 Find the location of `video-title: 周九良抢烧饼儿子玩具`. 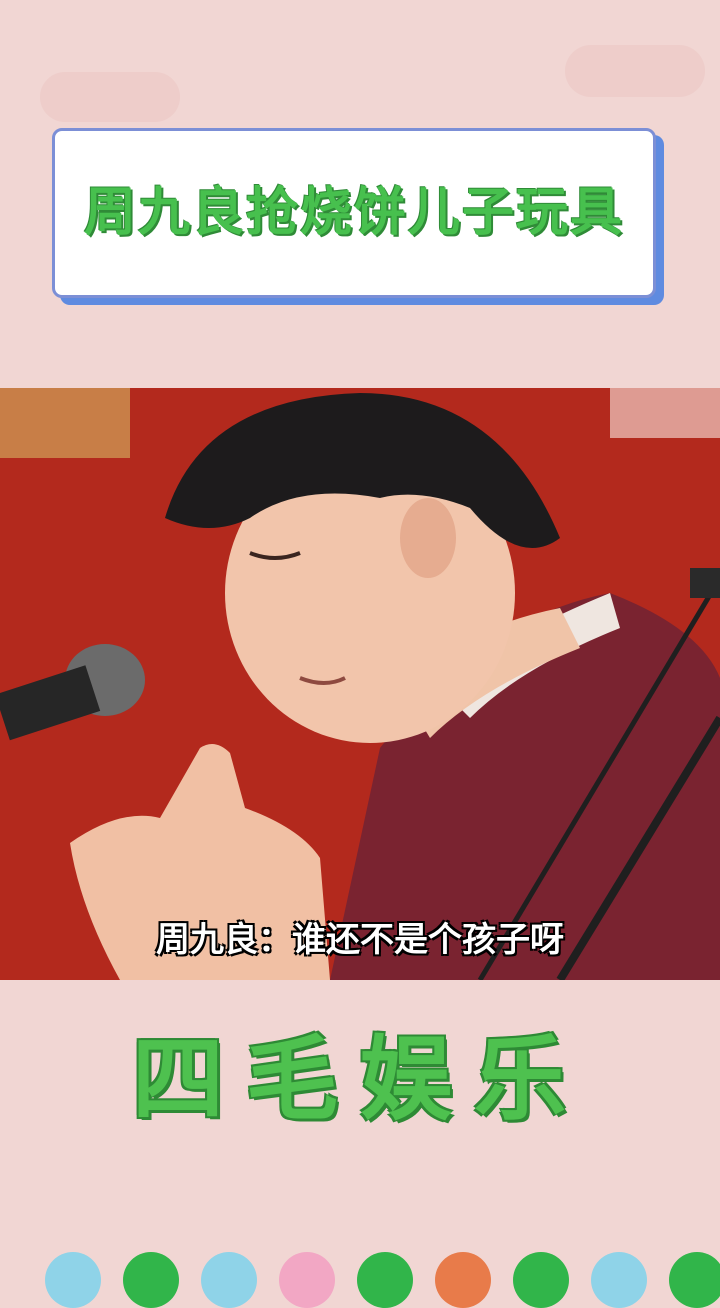

video-title: 周九良抢烧饼儿子玩具 is located at coordinates (353, 213).